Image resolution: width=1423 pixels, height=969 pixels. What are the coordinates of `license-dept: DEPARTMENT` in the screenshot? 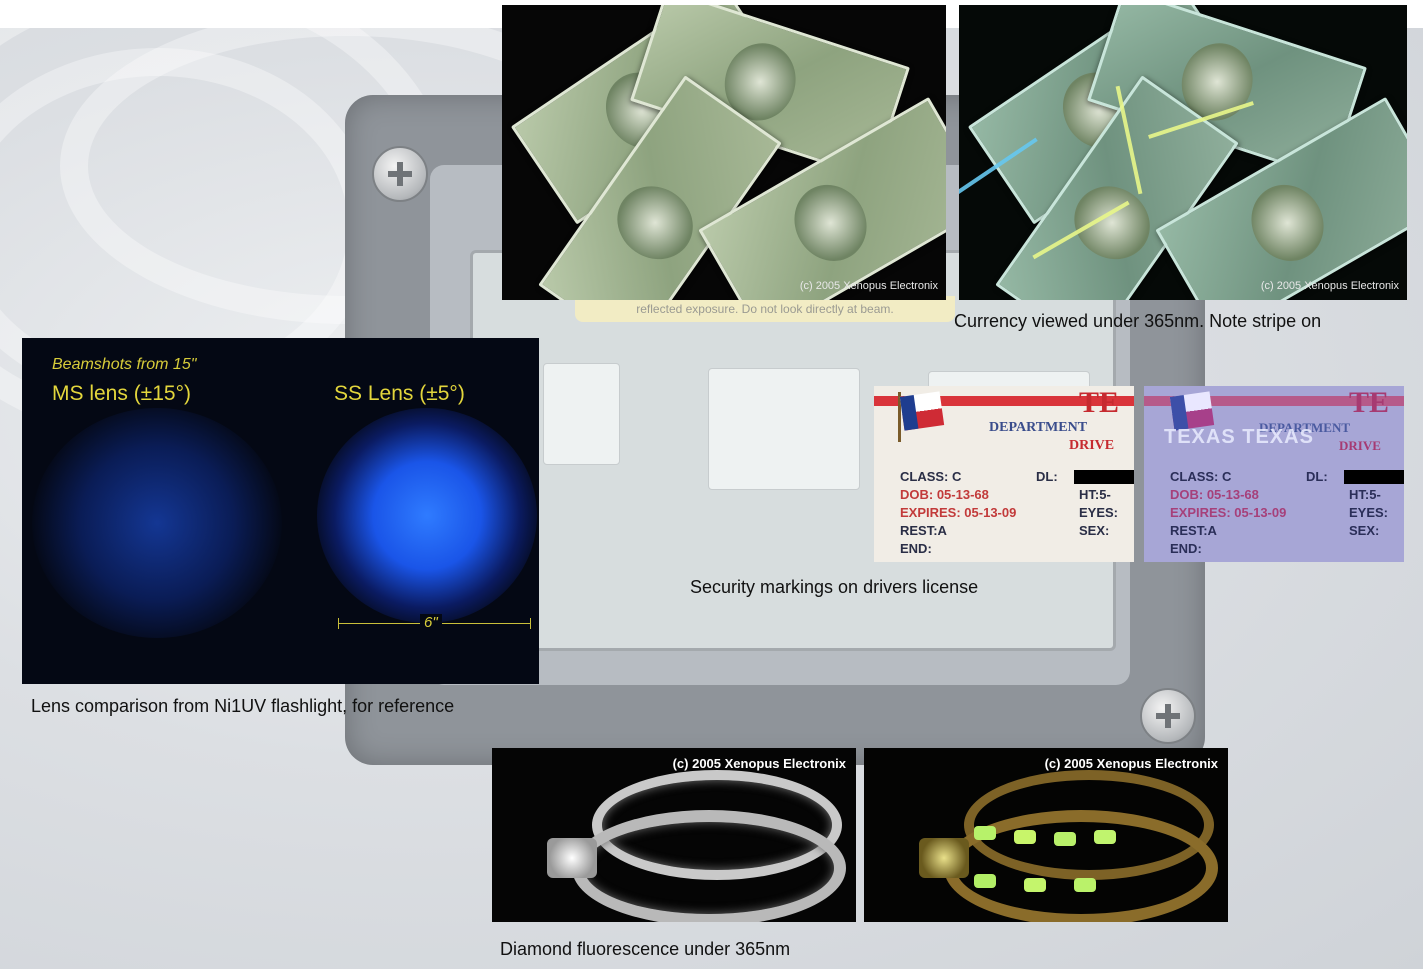 It's located at (1038, 427).